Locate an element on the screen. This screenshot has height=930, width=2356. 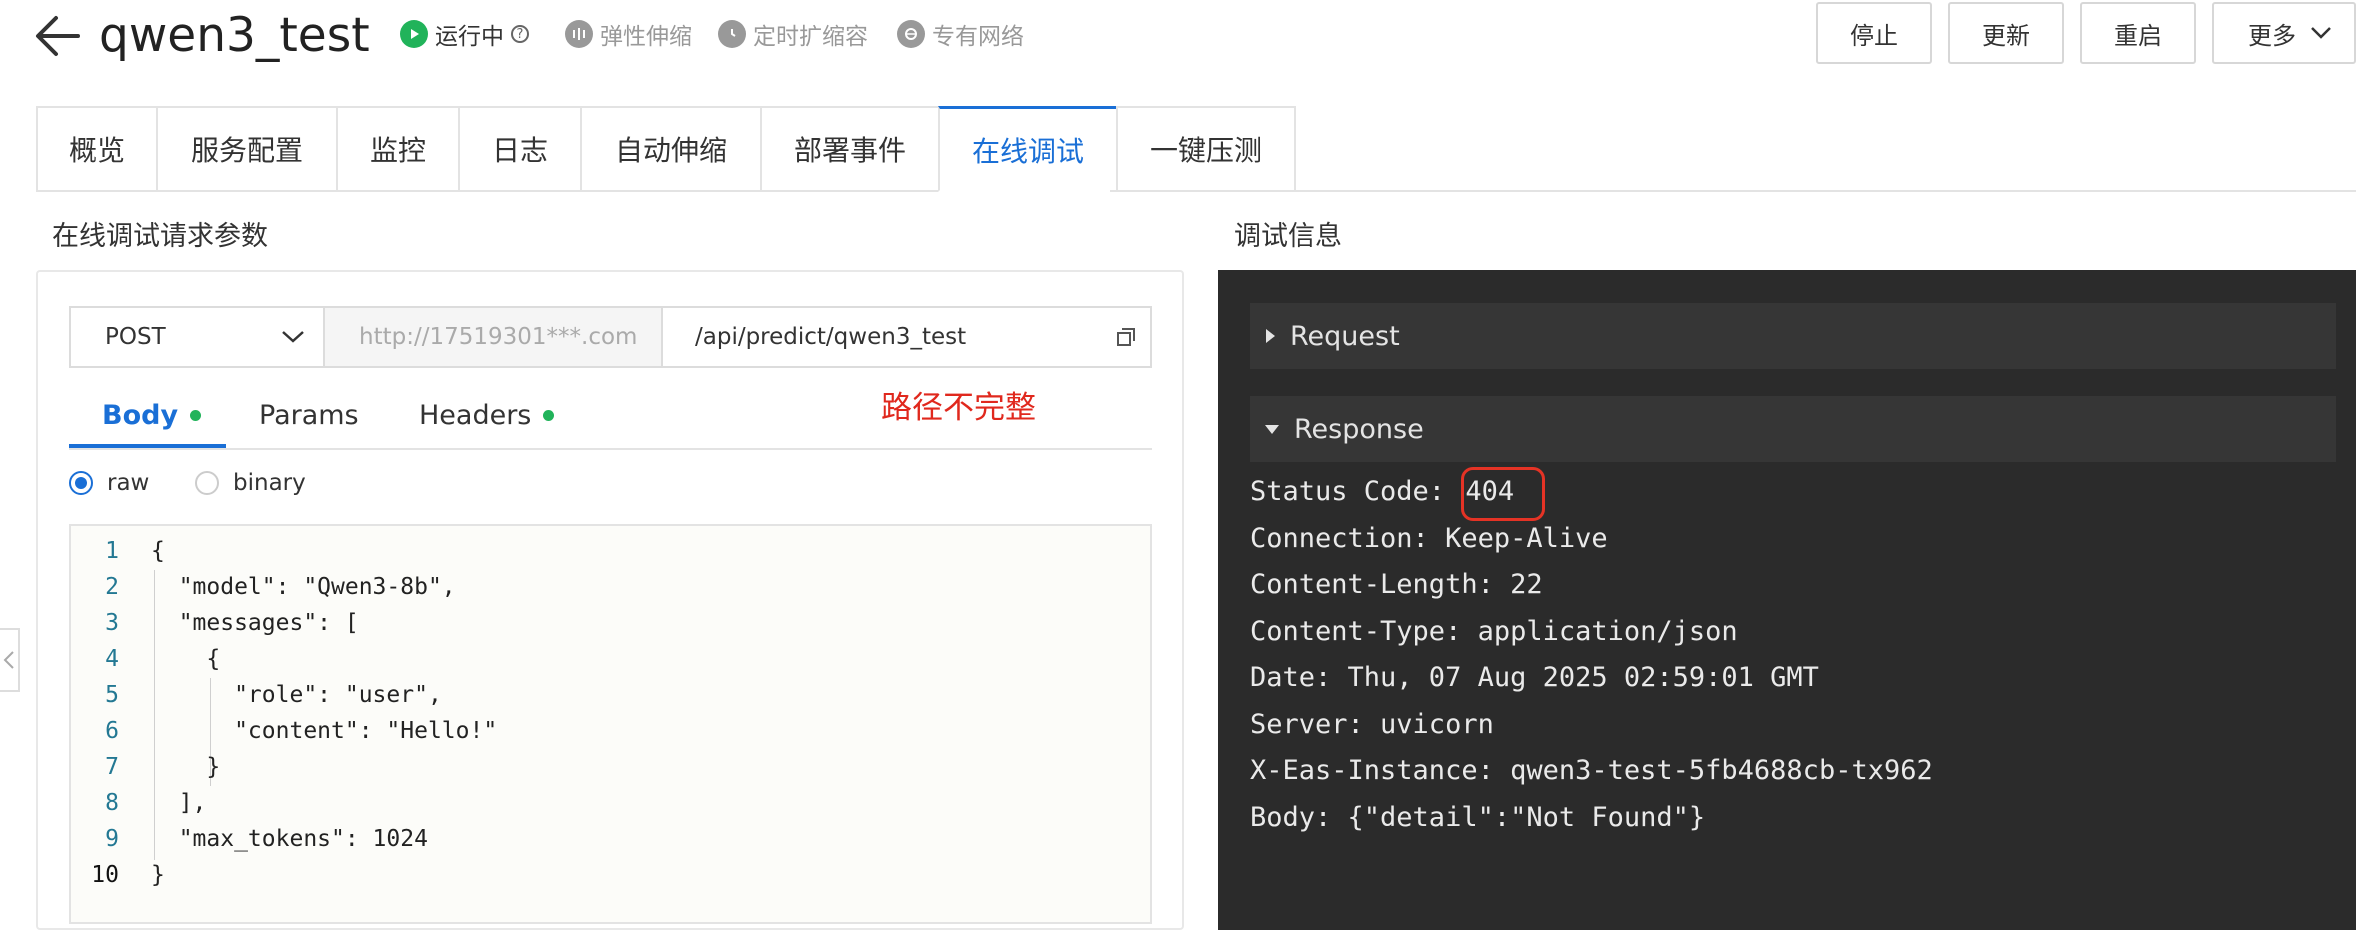
debug-info-title: 调试信息 is located at coordinates (1288, 236).